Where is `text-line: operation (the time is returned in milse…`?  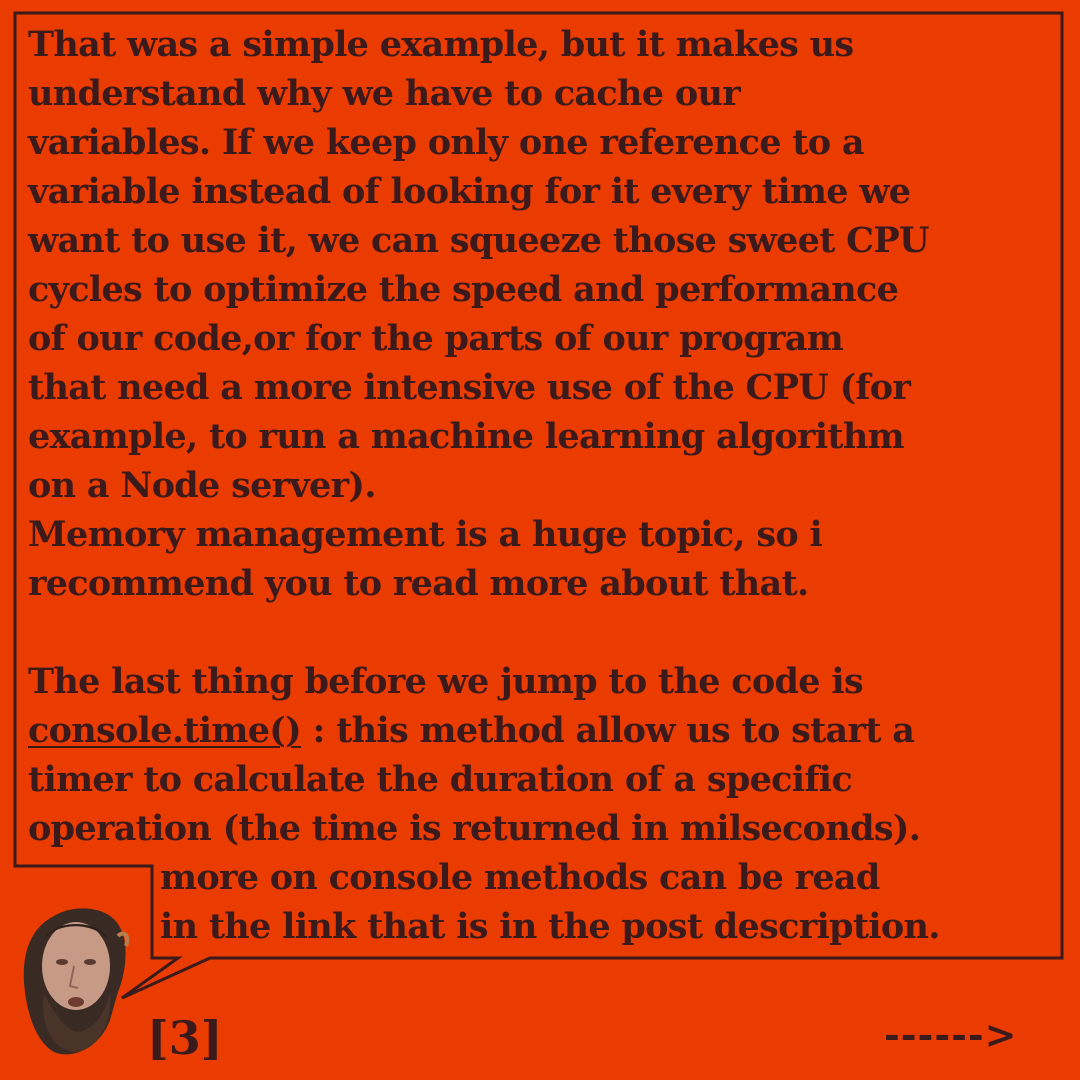
text-line: operation (the time is returned in milse… is located at coordinates (474, 828).